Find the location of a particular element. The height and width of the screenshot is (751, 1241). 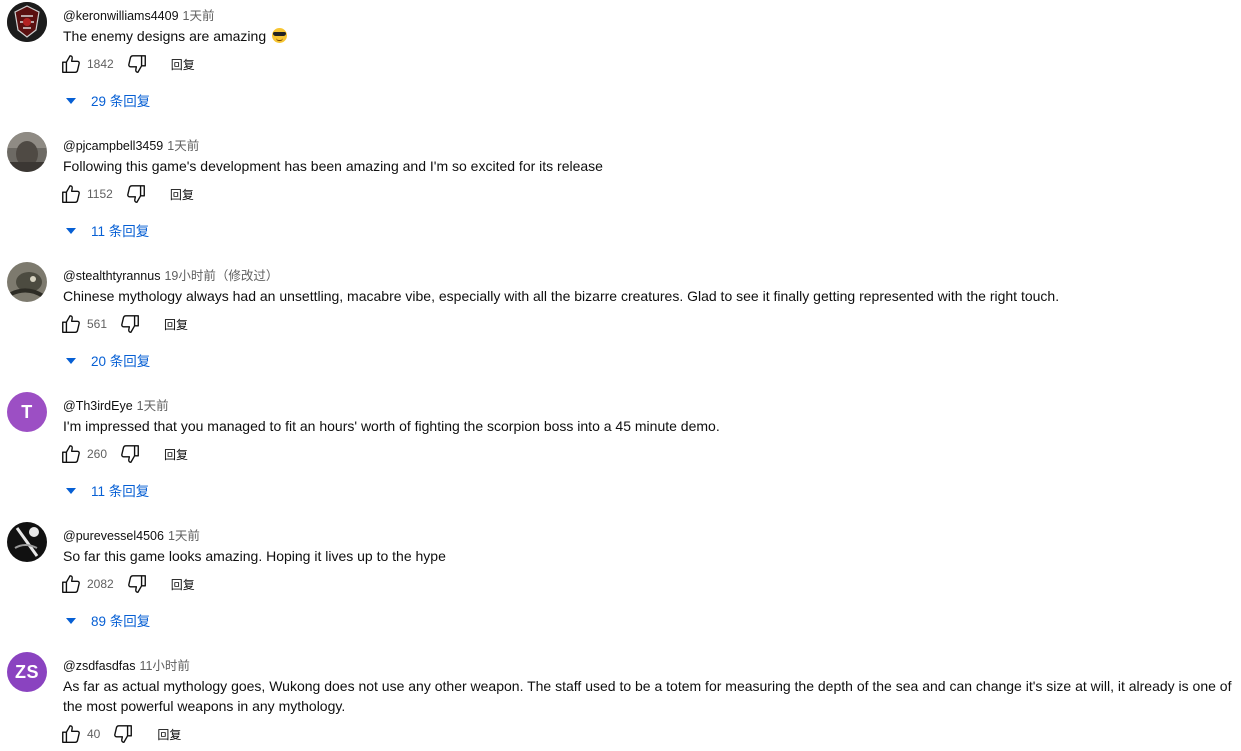

comment-toolbar: 2082 回复 is located at coordinates (127, 584).